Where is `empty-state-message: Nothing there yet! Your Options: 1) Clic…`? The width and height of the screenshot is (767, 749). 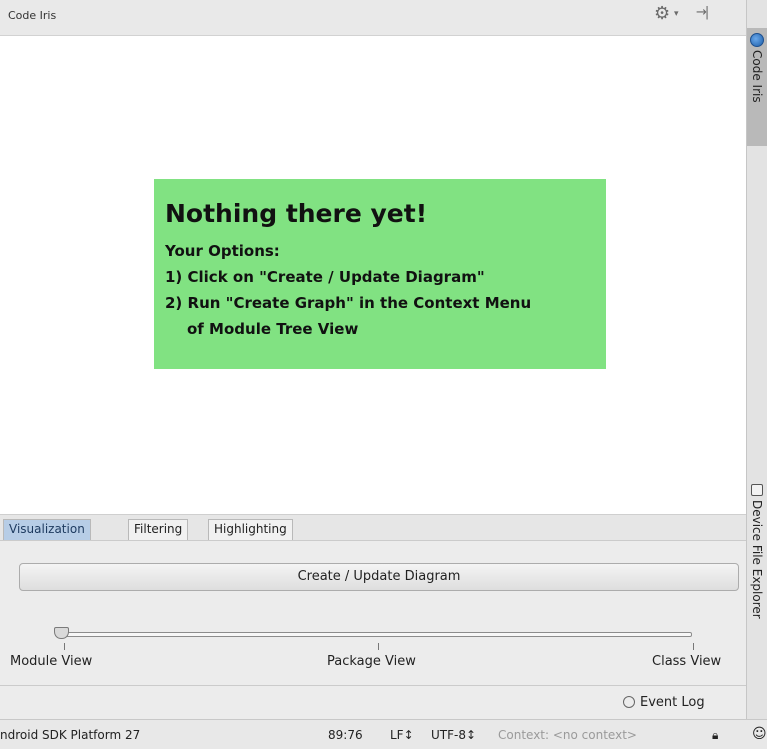
empty-state-message: Nothing there yet! Your Options: 1) Clic… is located at coordinates (380, 274).